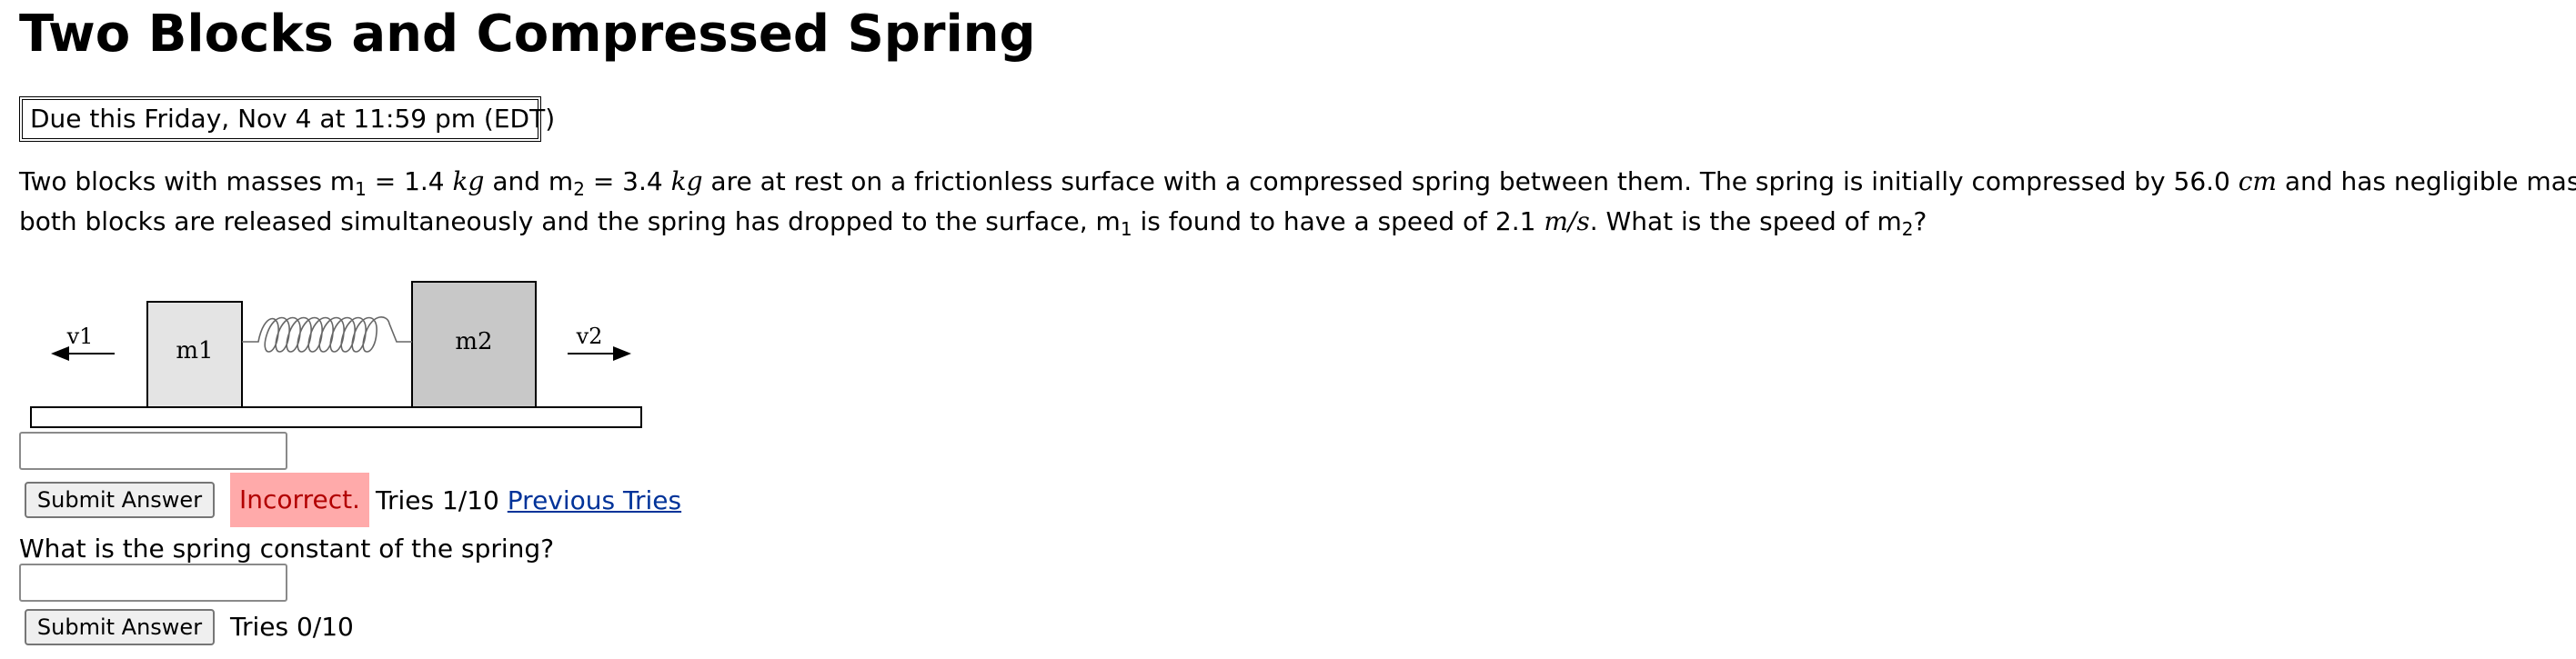 The width and height of the screenshot is (2576, 659). What do you see at coordinates (194, 351) in the screenshot?
I see `label-m1: m1` at bounding box center [194, 351].